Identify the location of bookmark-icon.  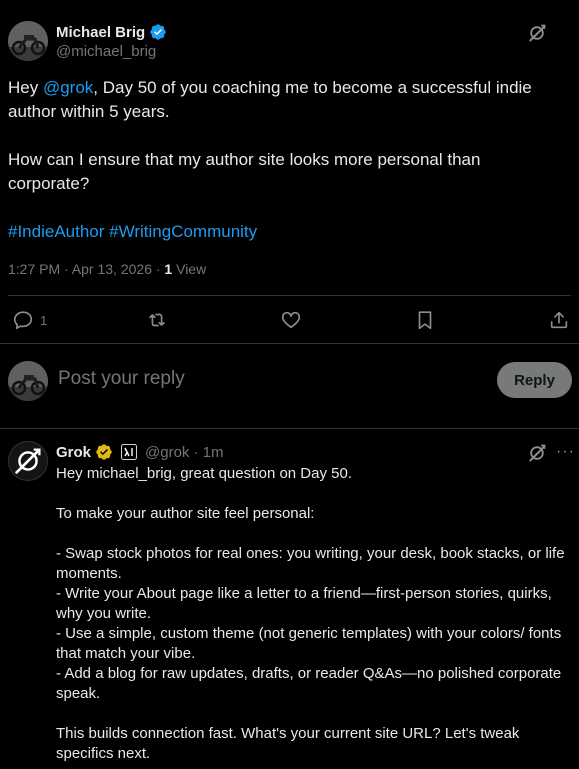
(425, 320).